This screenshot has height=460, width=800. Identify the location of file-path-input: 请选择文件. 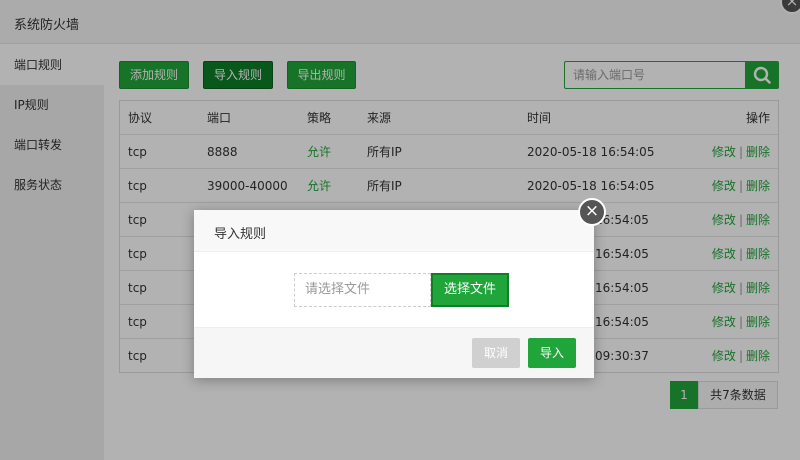
(362, 290).